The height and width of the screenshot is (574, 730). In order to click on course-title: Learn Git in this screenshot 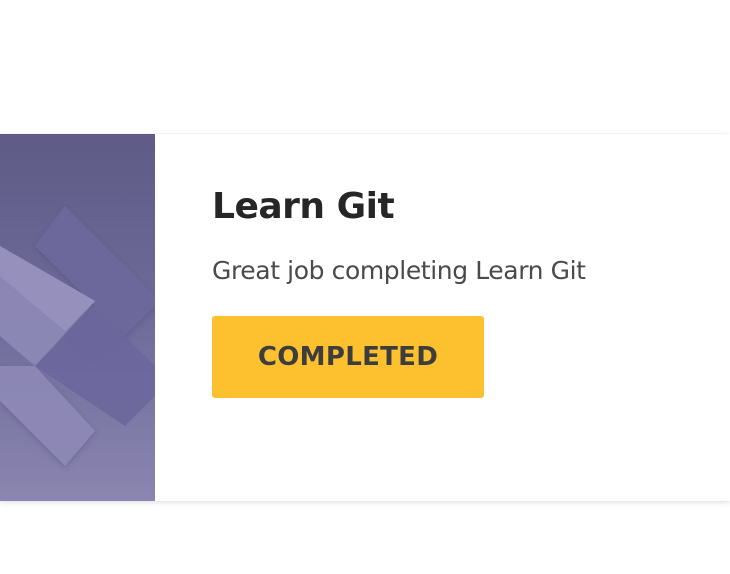, I will do `click(303, 206)`.